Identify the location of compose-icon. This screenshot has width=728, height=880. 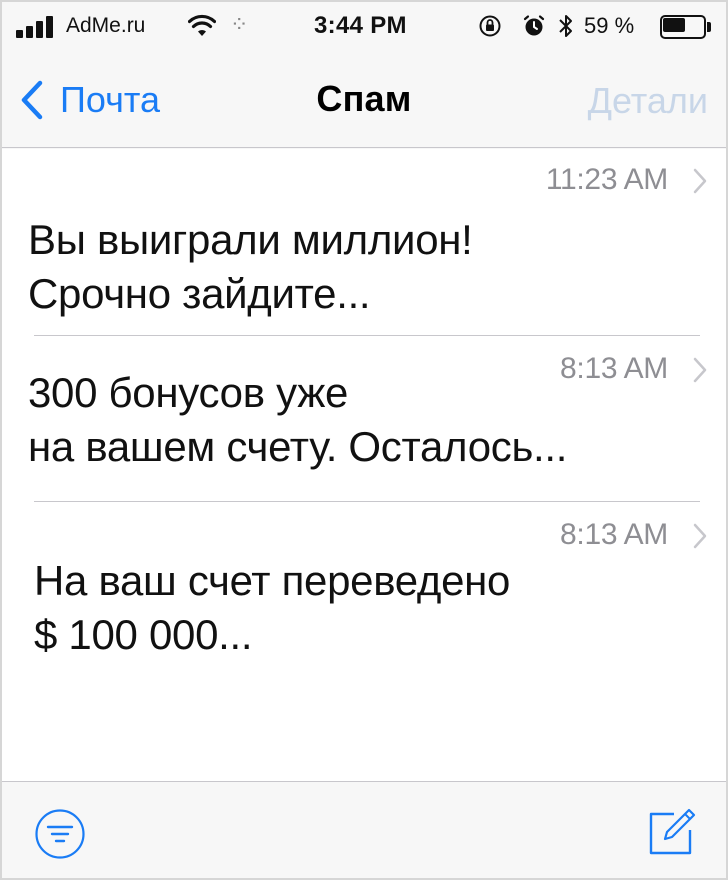
(672, 829).